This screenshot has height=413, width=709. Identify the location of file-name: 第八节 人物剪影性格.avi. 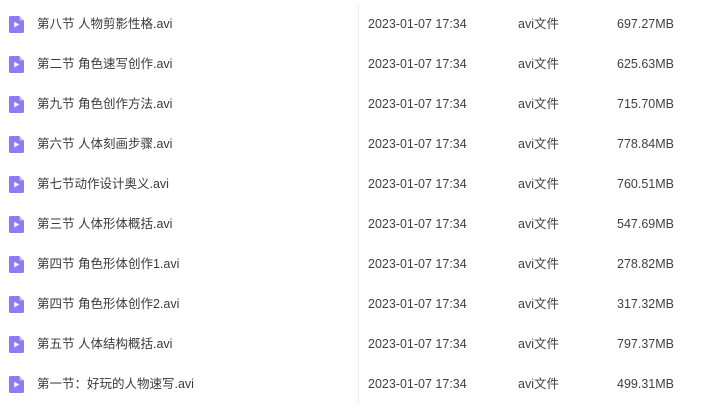
(104, 24).